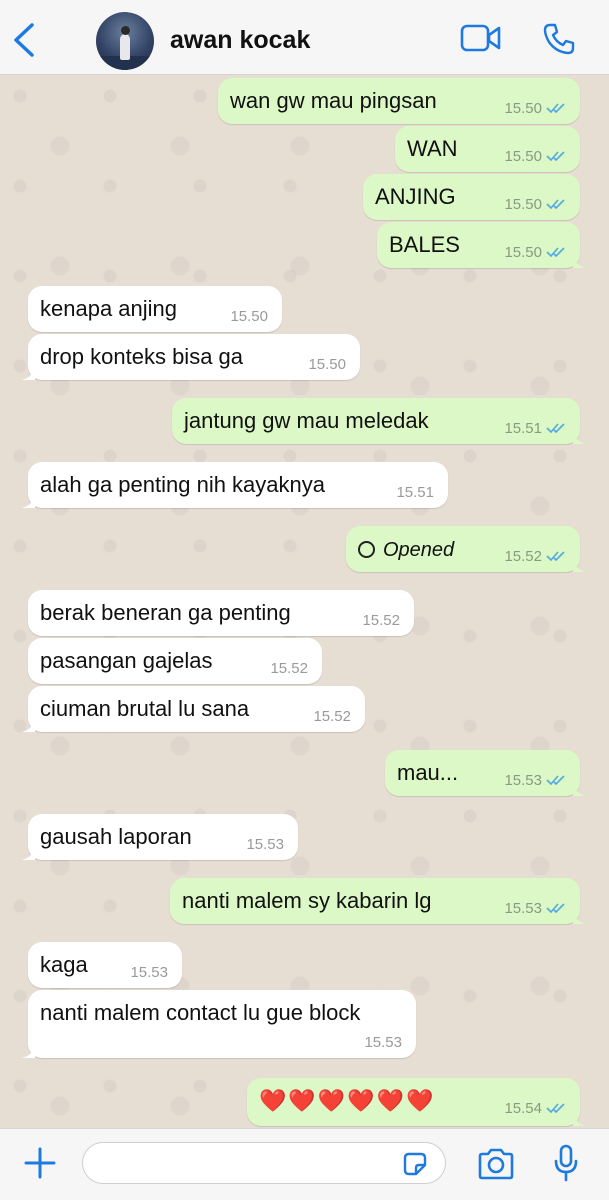 The width and height of the screenshot is (609, 1200). What do you see at coordinates (419, 550) in the screenshot?
I see `opened-label: Opened` at bounding box center [419, 550].